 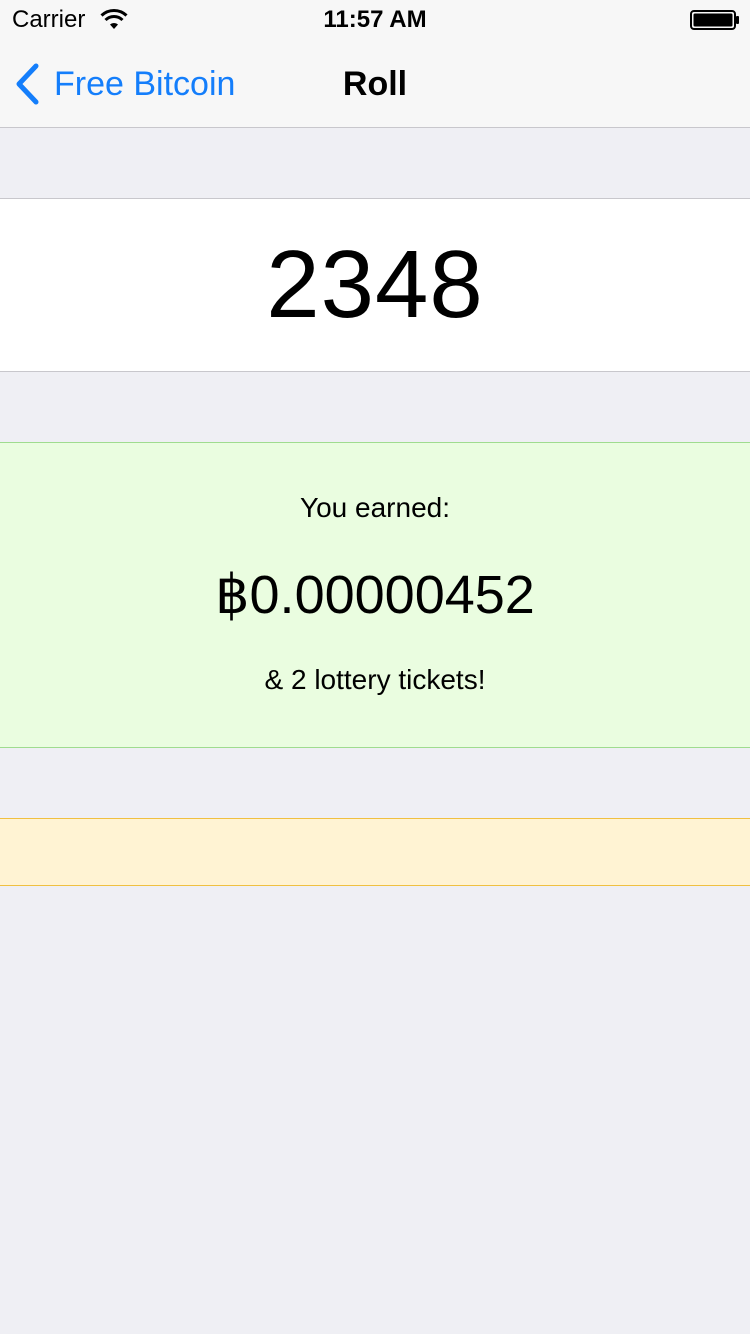 I want to click on roll-number: 2348, so click(x=375, y=284).